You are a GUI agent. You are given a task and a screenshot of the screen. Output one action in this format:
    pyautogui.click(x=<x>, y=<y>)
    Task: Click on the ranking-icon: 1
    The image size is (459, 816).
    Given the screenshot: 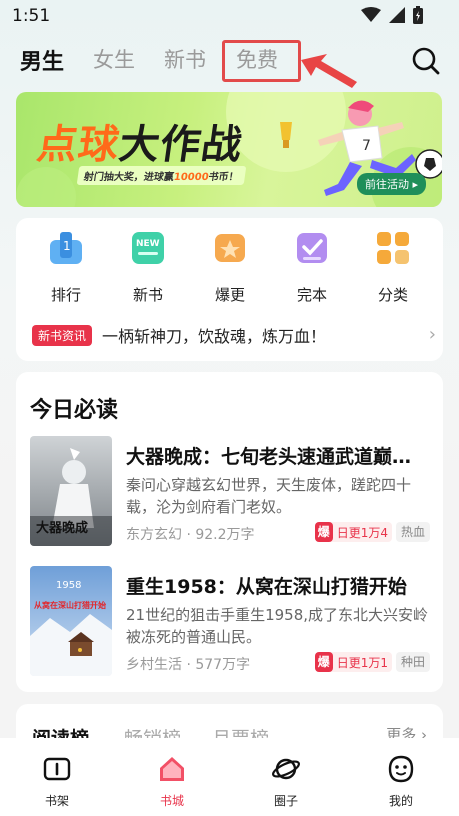 What is the action you would take?
    pyautogui.click(x=66, y=248)
    